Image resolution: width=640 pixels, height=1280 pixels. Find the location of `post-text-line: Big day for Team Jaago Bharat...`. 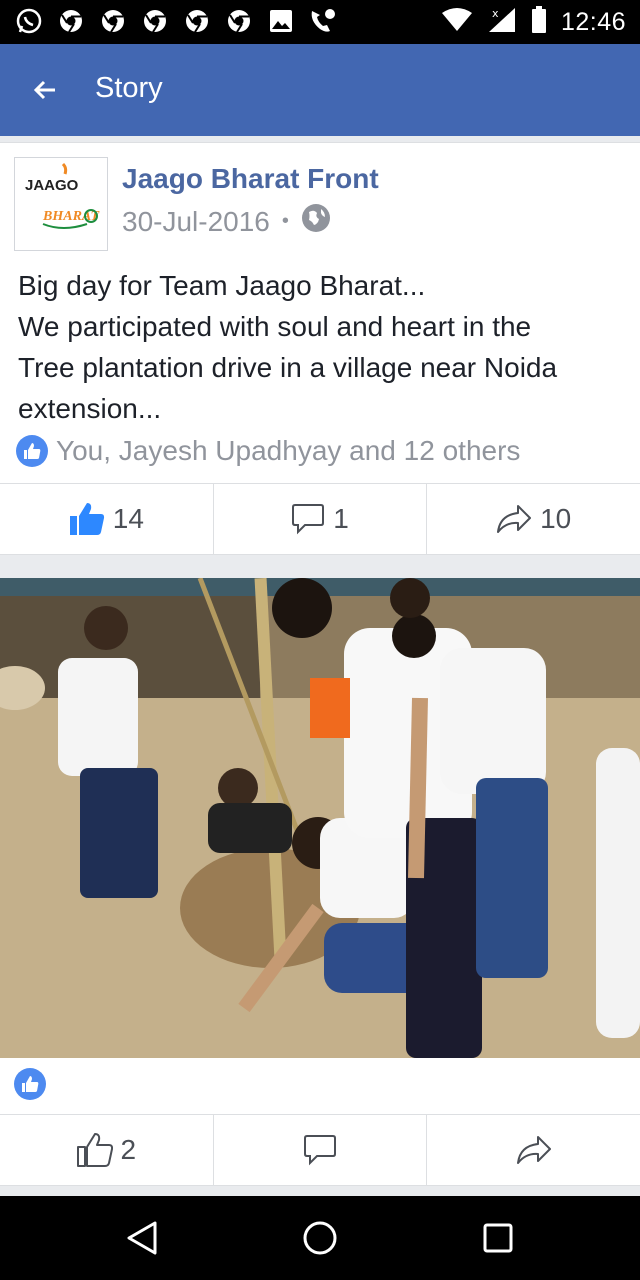

post-text-line: Big day for Team Jaago Bharat... is located at coordinates (222, 285).